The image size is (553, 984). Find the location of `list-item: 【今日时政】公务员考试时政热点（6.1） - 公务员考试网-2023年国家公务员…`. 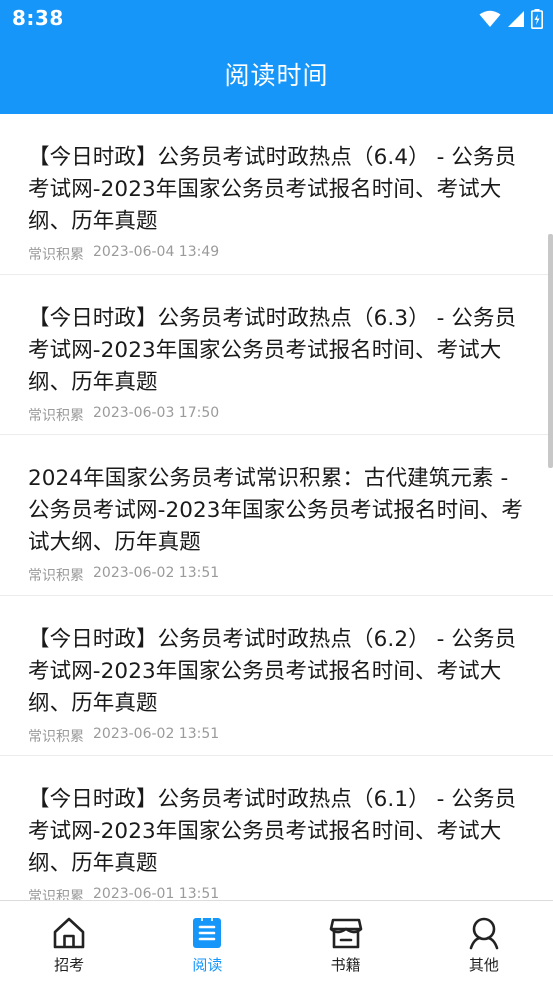

list-item: 【今日时政】公务员考试时政热点（6.1） - 公务员考试网-2023年国家公务员… is located at coordinates (276, 828).